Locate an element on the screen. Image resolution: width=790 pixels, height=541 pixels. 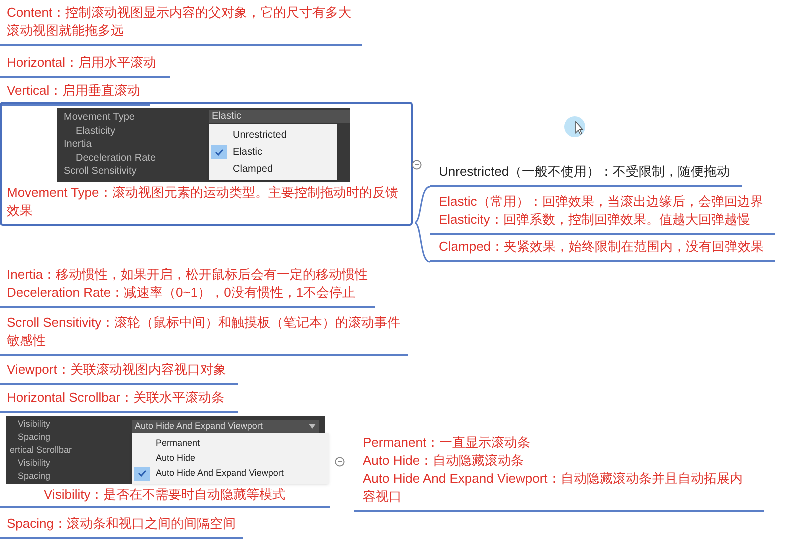
topic-text: Vertical：启用垂直滚动 is located at coordinates (74, 91).